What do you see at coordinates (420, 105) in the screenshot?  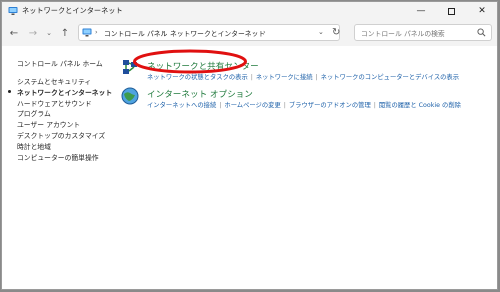 I see `task-link-delete-history-cookies: 閲覧の履歴と Cookie の削除` at bounding box center [420, 105].